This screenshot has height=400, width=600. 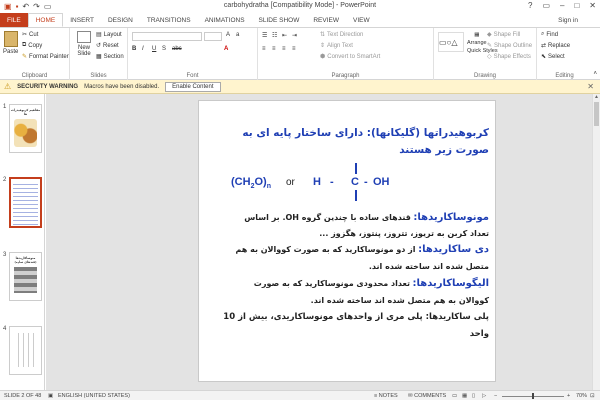 What do you see at coordinates (154, 49) in the screenshot?
I see `underline-button: U` at bounding box center [154, 49].